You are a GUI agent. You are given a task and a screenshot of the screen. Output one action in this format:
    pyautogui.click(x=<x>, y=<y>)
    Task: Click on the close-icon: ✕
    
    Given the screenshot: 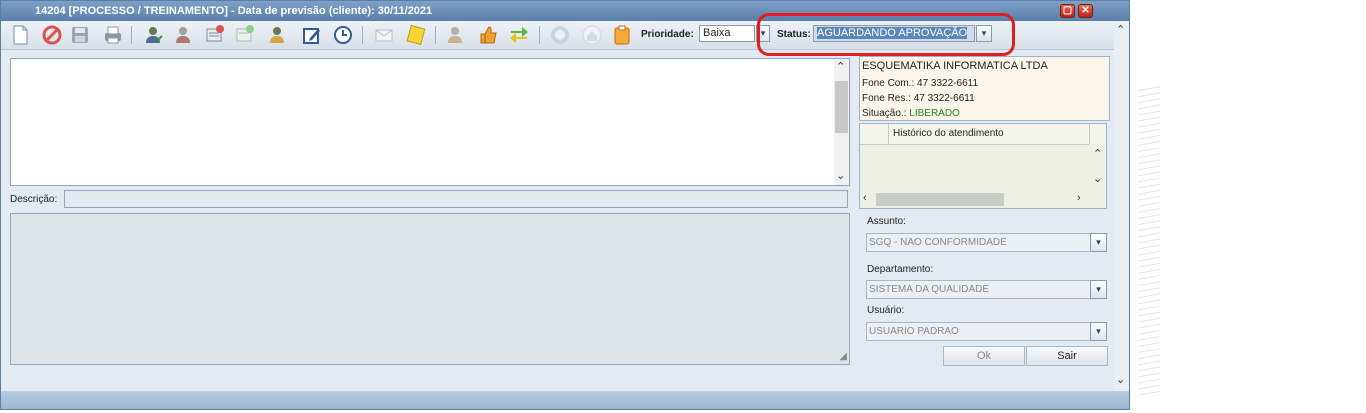 What is the action you would take?
    pyautogui.click(x=1085, y=11)
    